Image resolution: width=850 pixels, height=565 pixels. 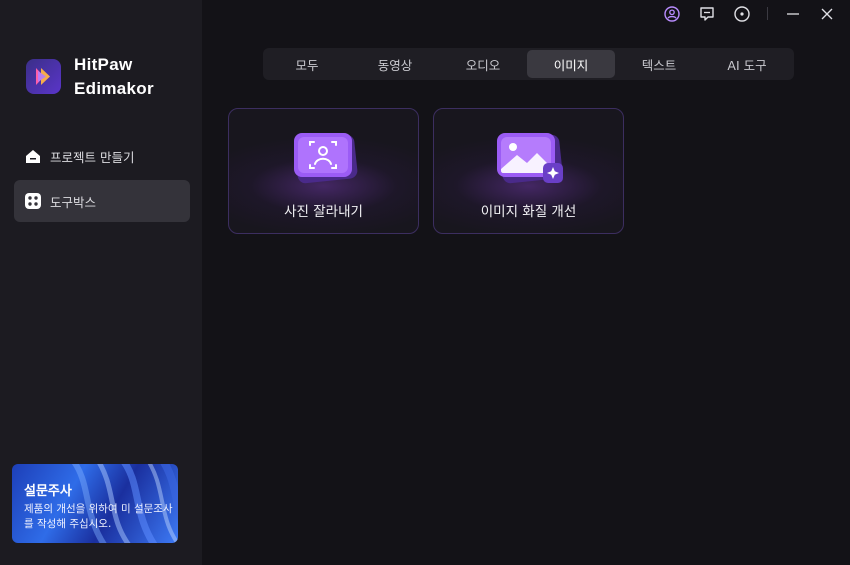 I want to click on sidebar-item-create-project: 프로젝트 만들기, so click(x=102, y=156).